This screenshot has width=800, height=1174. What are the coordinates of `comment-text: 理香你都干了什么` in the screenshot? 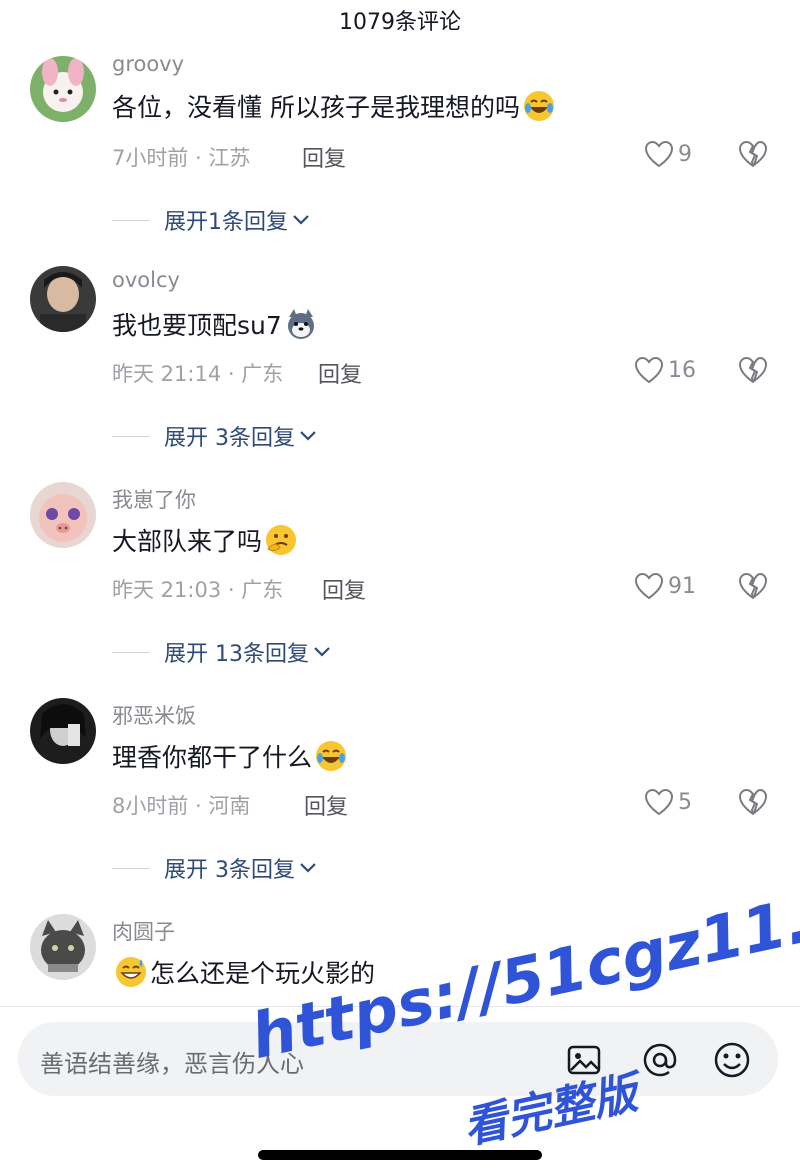 It's located at (231, 756).